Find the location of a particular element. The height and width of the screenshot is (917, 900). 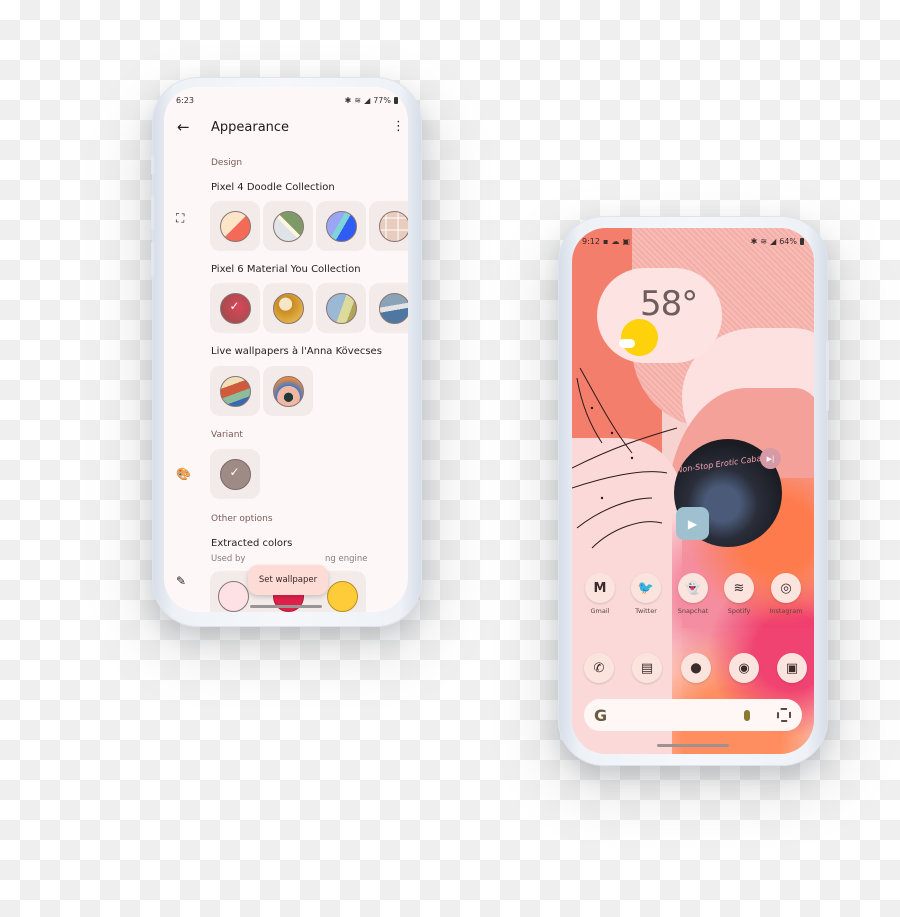

dock-chrome: ◉ is located at coordinates (744, 668).